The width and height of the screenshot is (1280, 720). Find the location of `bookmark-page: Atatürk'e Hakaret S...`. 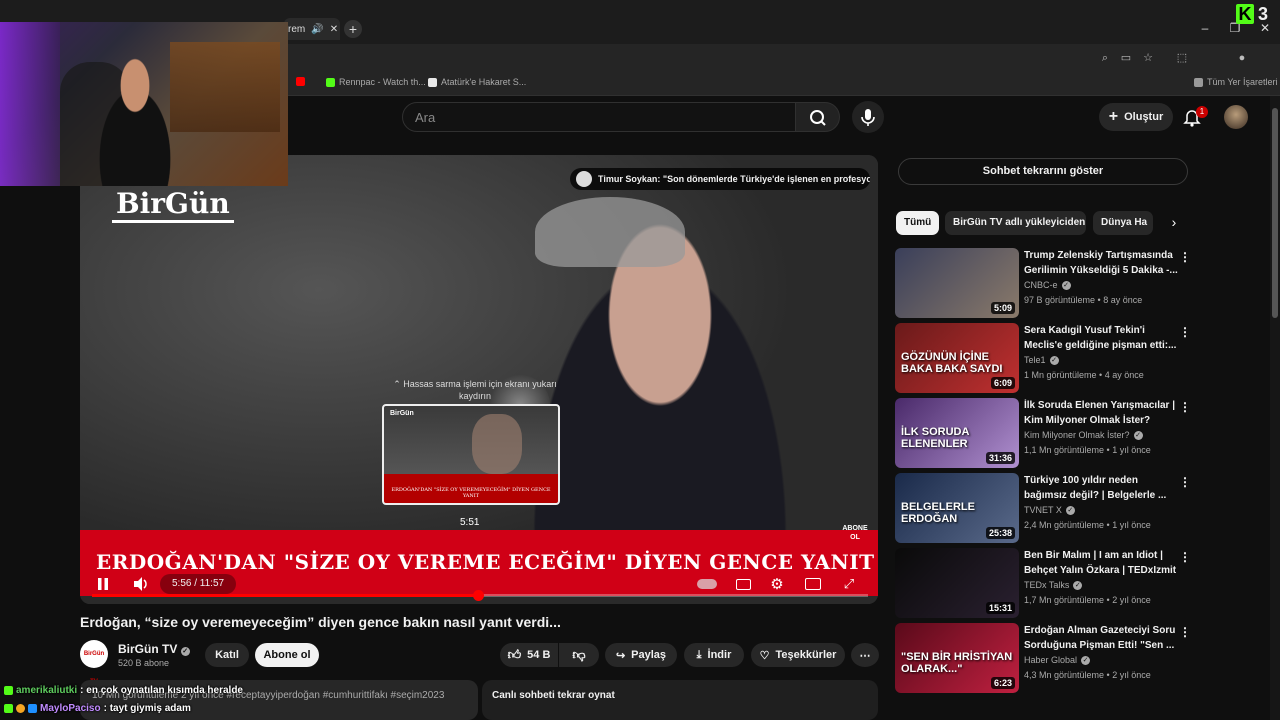

bookmark-page: Atatürk'e Hakaret S... is located at coordinates (477, 82).